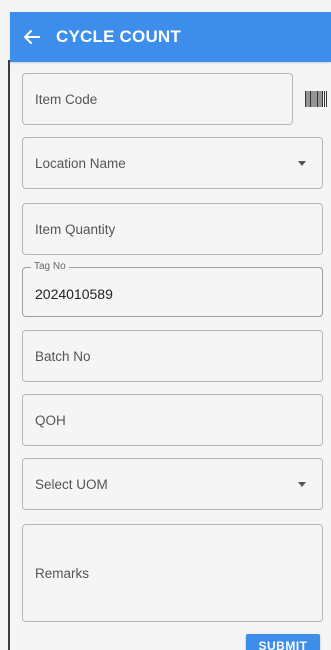 The height and width of the screenshot is (650, 331). I want to click on tag-no-input: Tag No 2024010589, so click(172, 289).